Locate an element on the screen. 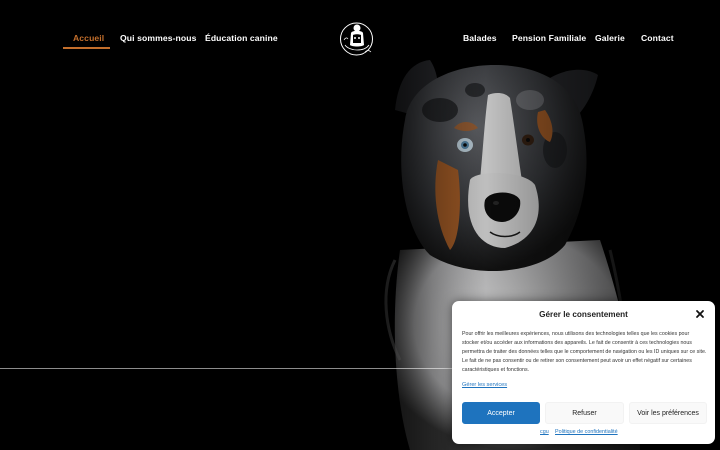  nav-item-galerie: Galerie is located at coordinates (610, 38).